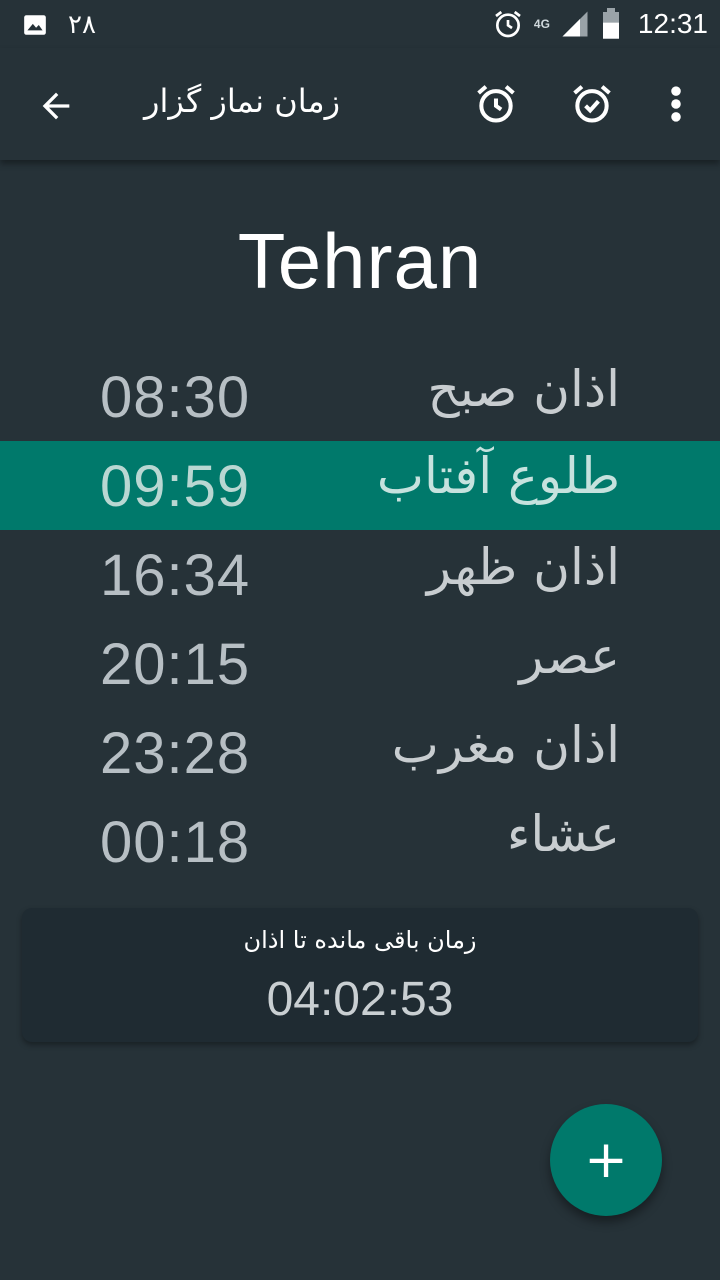 This screenshot has width=720, height=1280. Describe the element at coordinates (523, 389) in the screenshot. I see `prayer-name: اذان صبح` at that location.